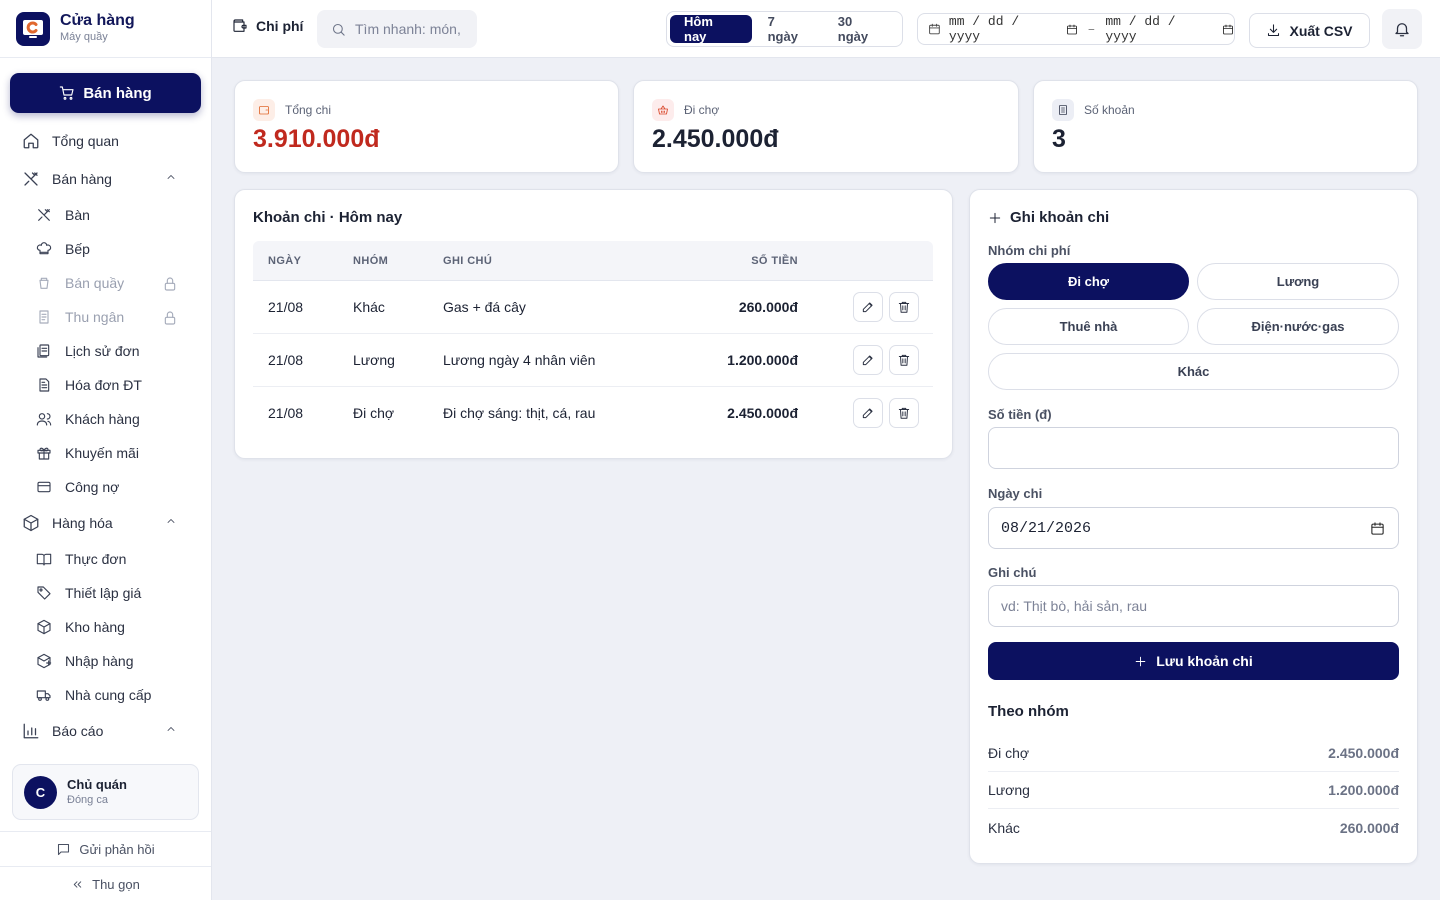 This screenshot has height=900, width=1440. Describe the element at coordinates (1088, 281) in the screenshot. I see `category-chip-di-cho: Đi chợ` at that location.